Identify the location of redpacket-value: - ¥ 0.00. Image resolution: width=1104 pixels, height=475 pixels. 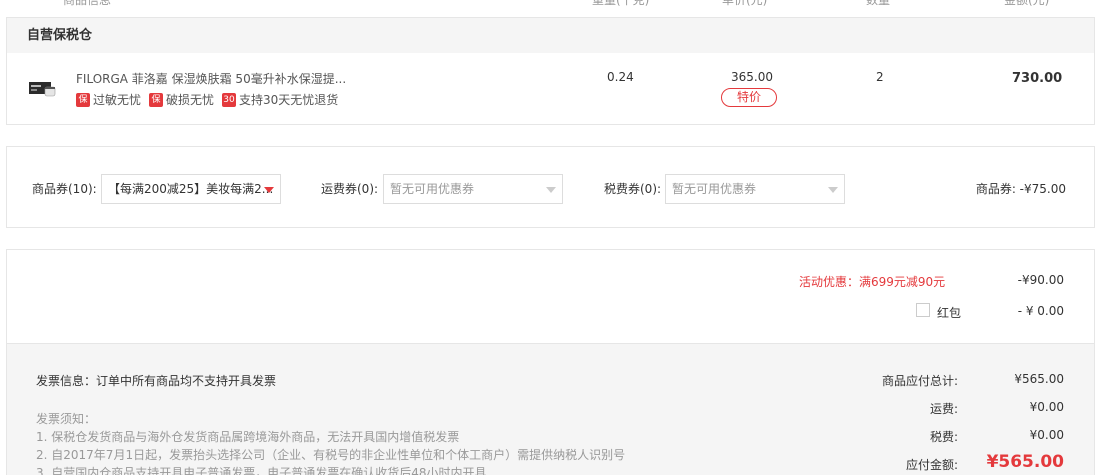
(1040, 311).